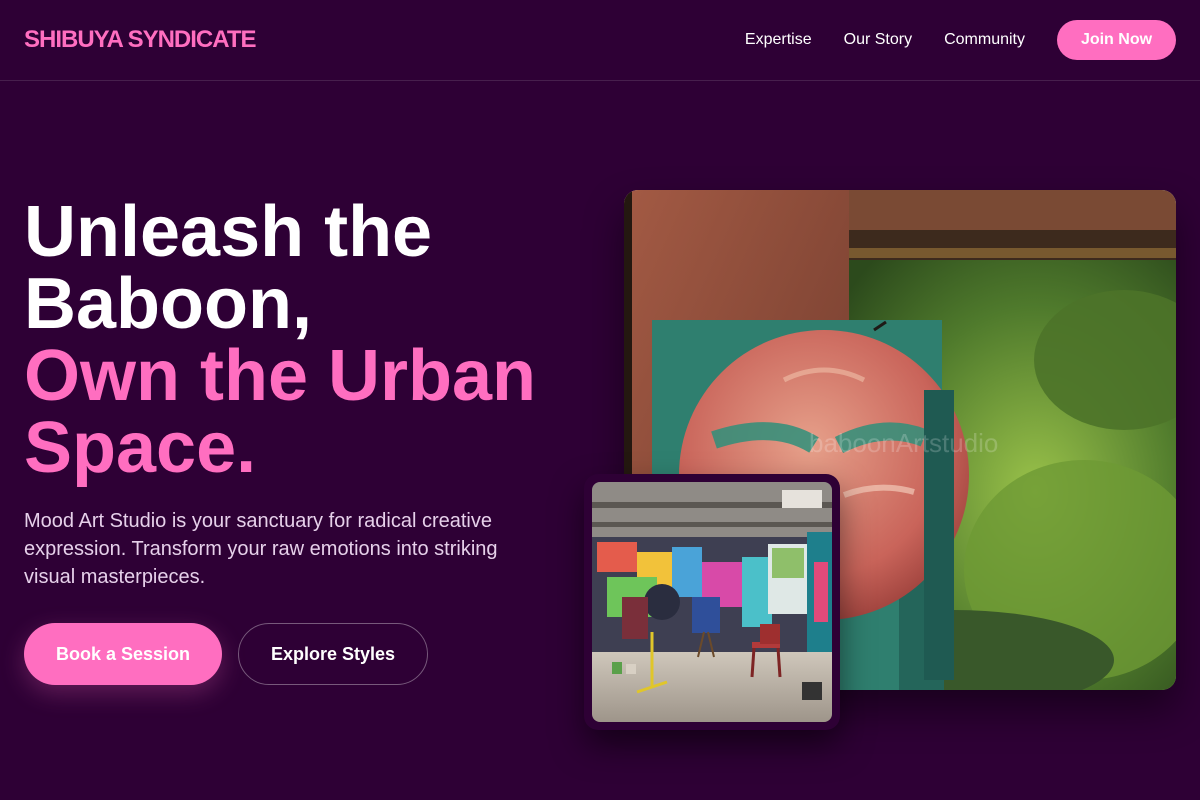 This screenshot has height=800, width=1200. Describe the element at coordinates (778, 40) in the screenshot. I see `nav-link-expertise: Expertise` at that location.